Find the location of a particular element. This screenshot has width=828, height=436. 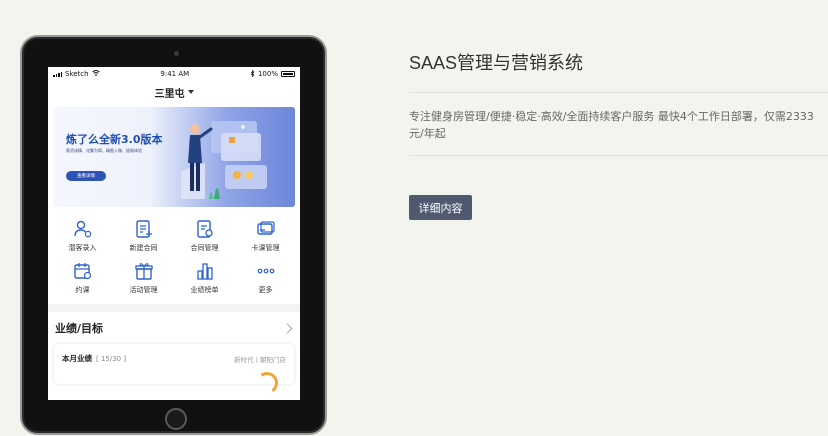

grid-item-contract-management: 合同管理 is located at coordinates (204, 236).